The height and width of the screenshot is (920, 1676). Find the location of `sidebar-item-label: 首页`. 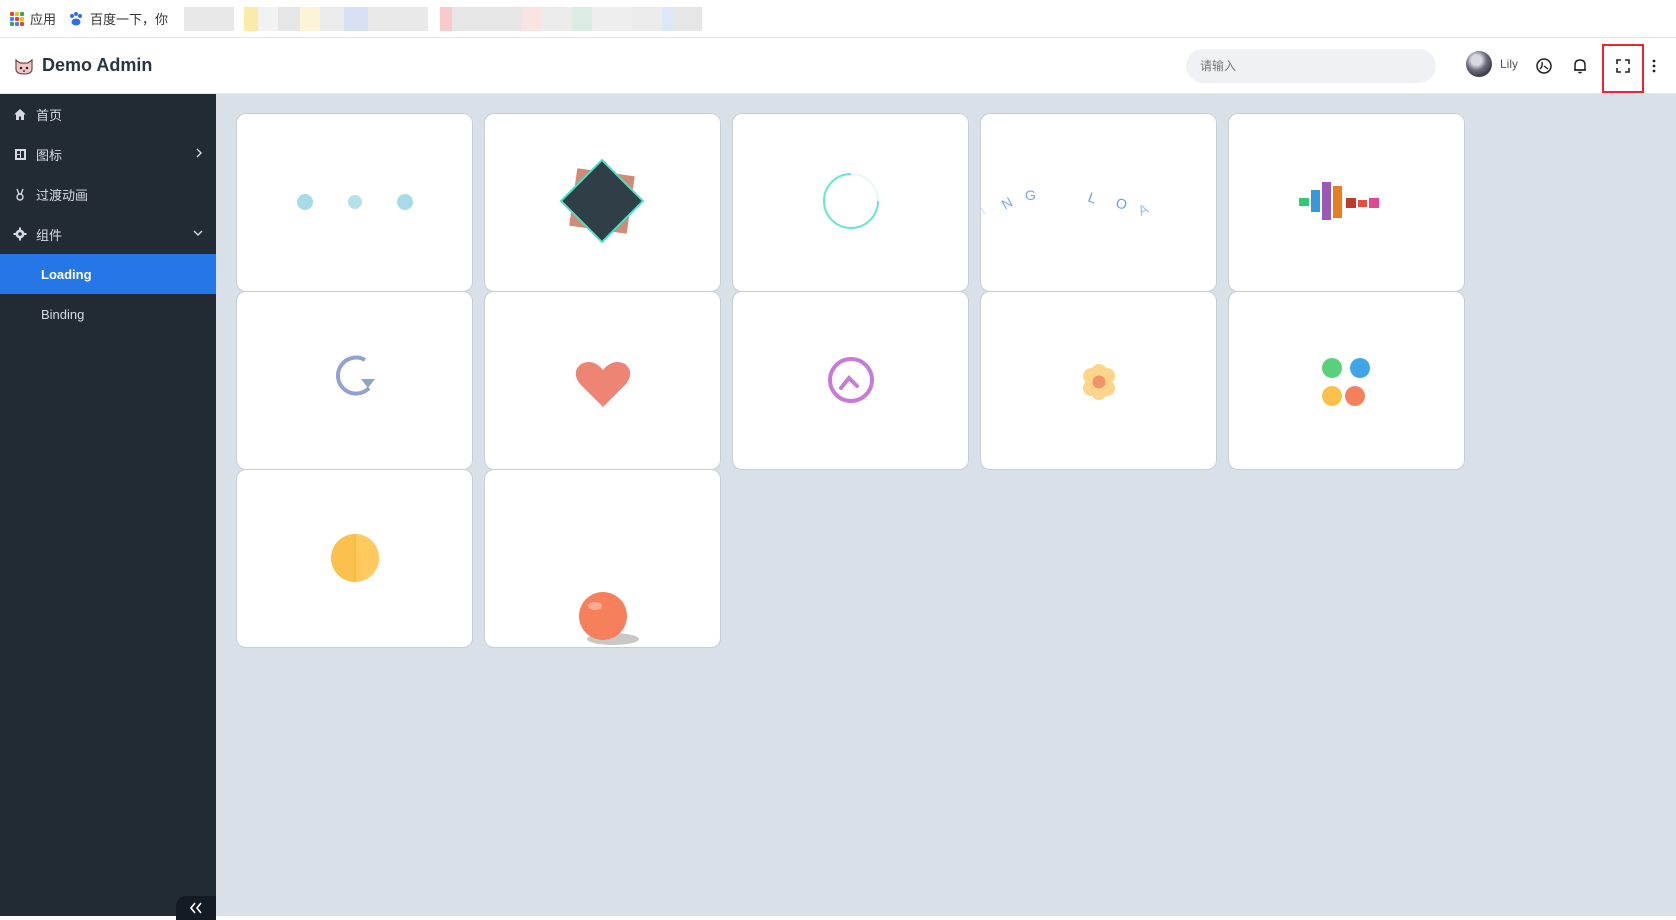

sidebar-item-label: 首页 is located at coordinates (49, 115).